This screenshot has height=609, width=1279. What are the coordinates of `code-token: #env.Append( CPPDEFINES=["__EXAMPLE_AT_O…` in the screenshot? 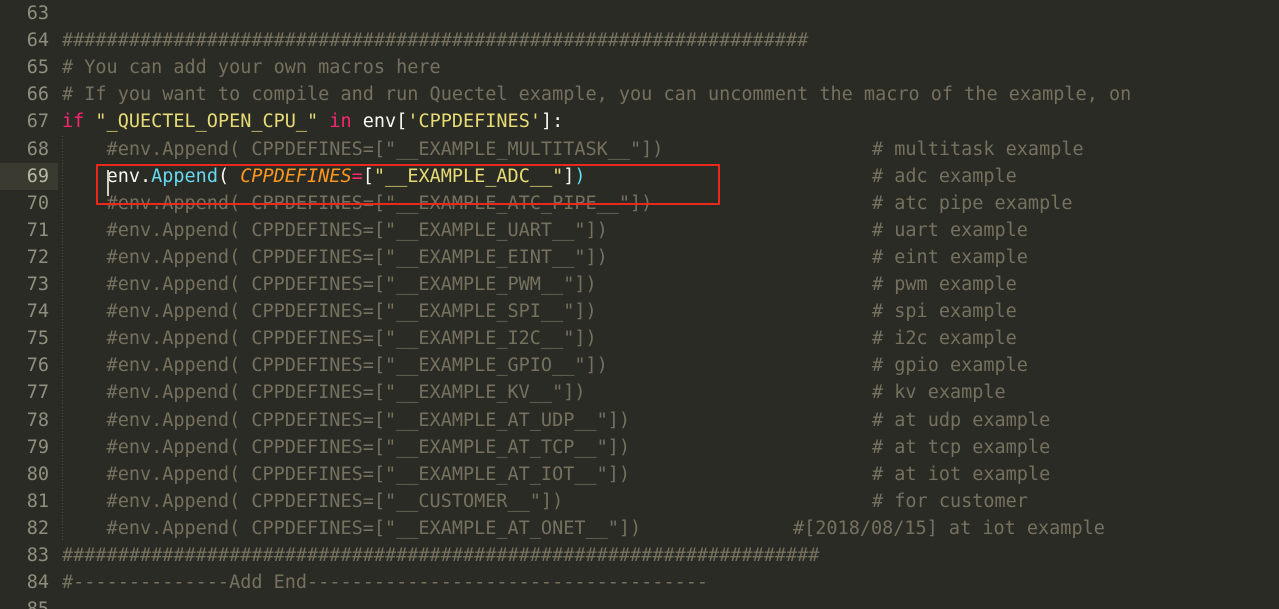 It's located at (352, 528).